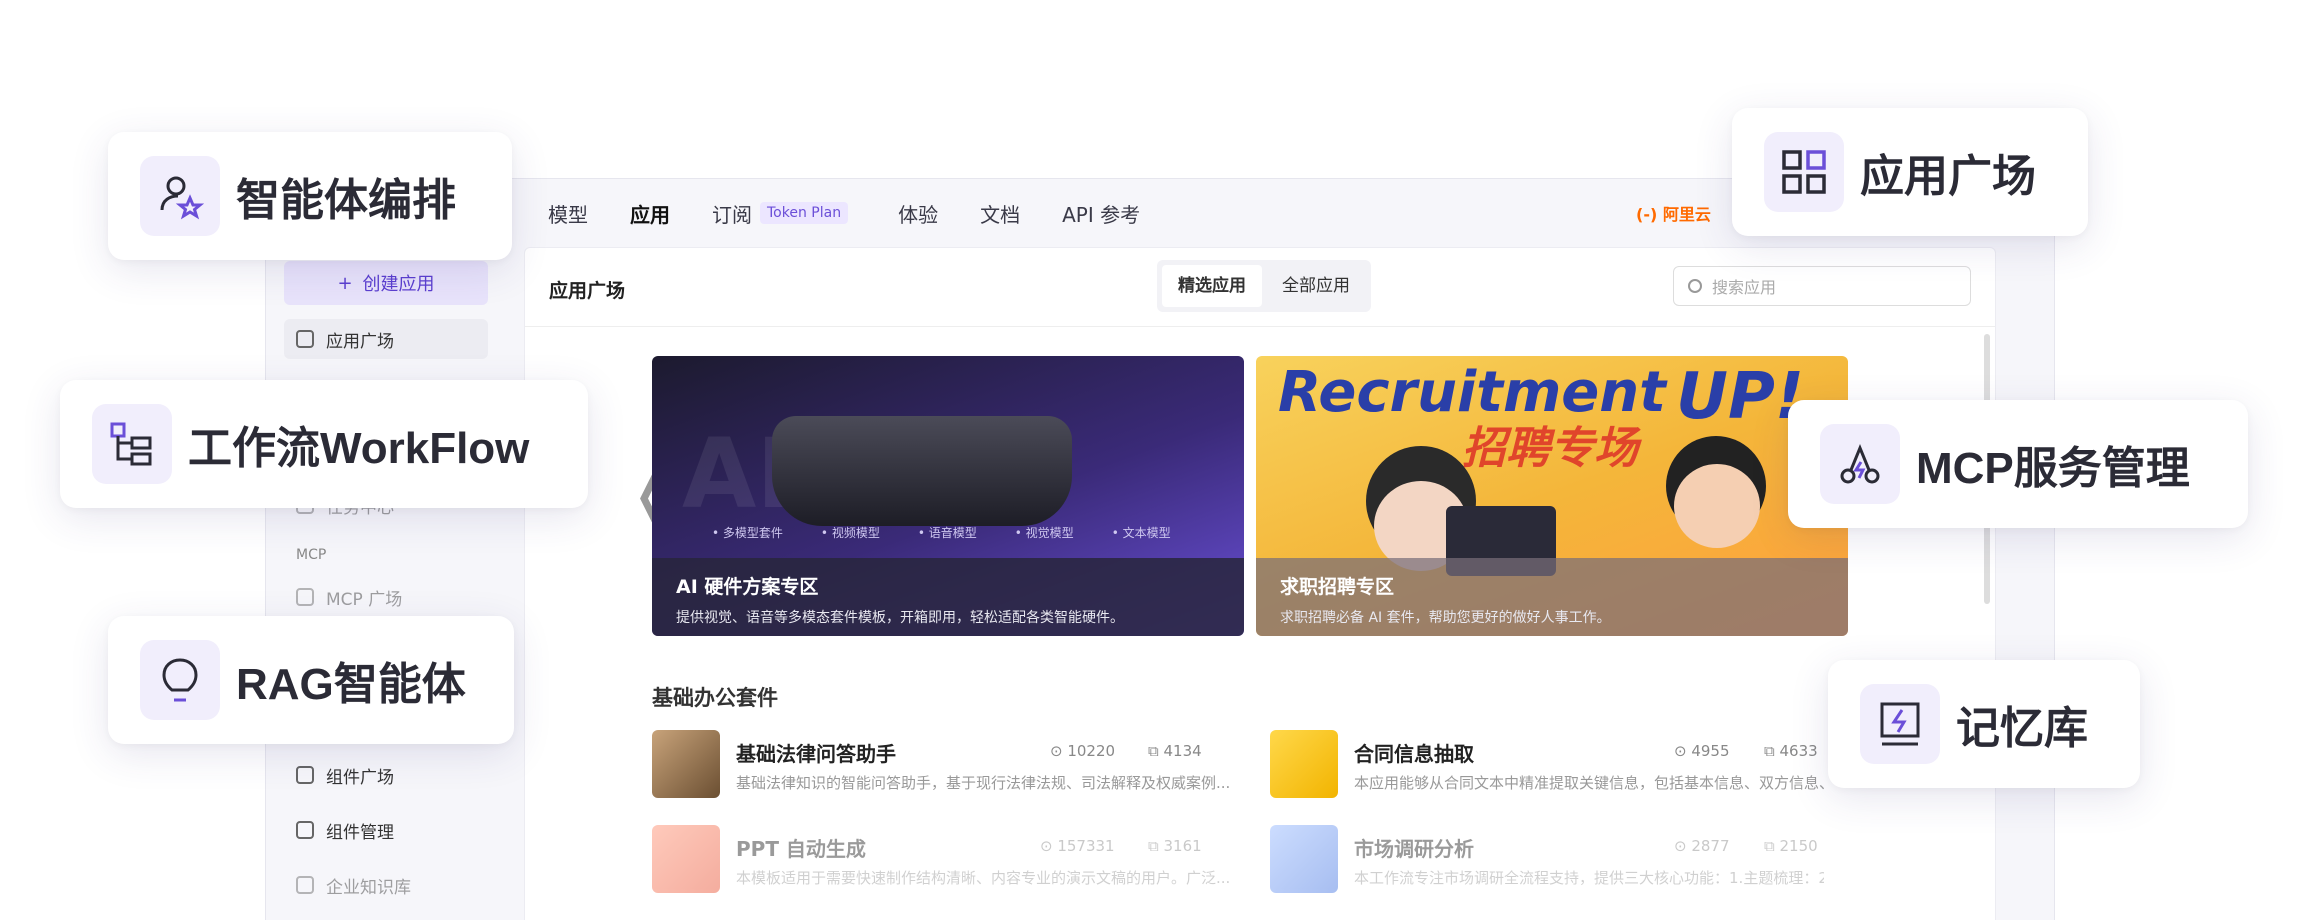 This screenshot has height=920, width=2320. What do you see at coordinates (2053, 468) in the screenshot?
I see `card-label: MCP服务管理` at bounding box center [2053, 468].